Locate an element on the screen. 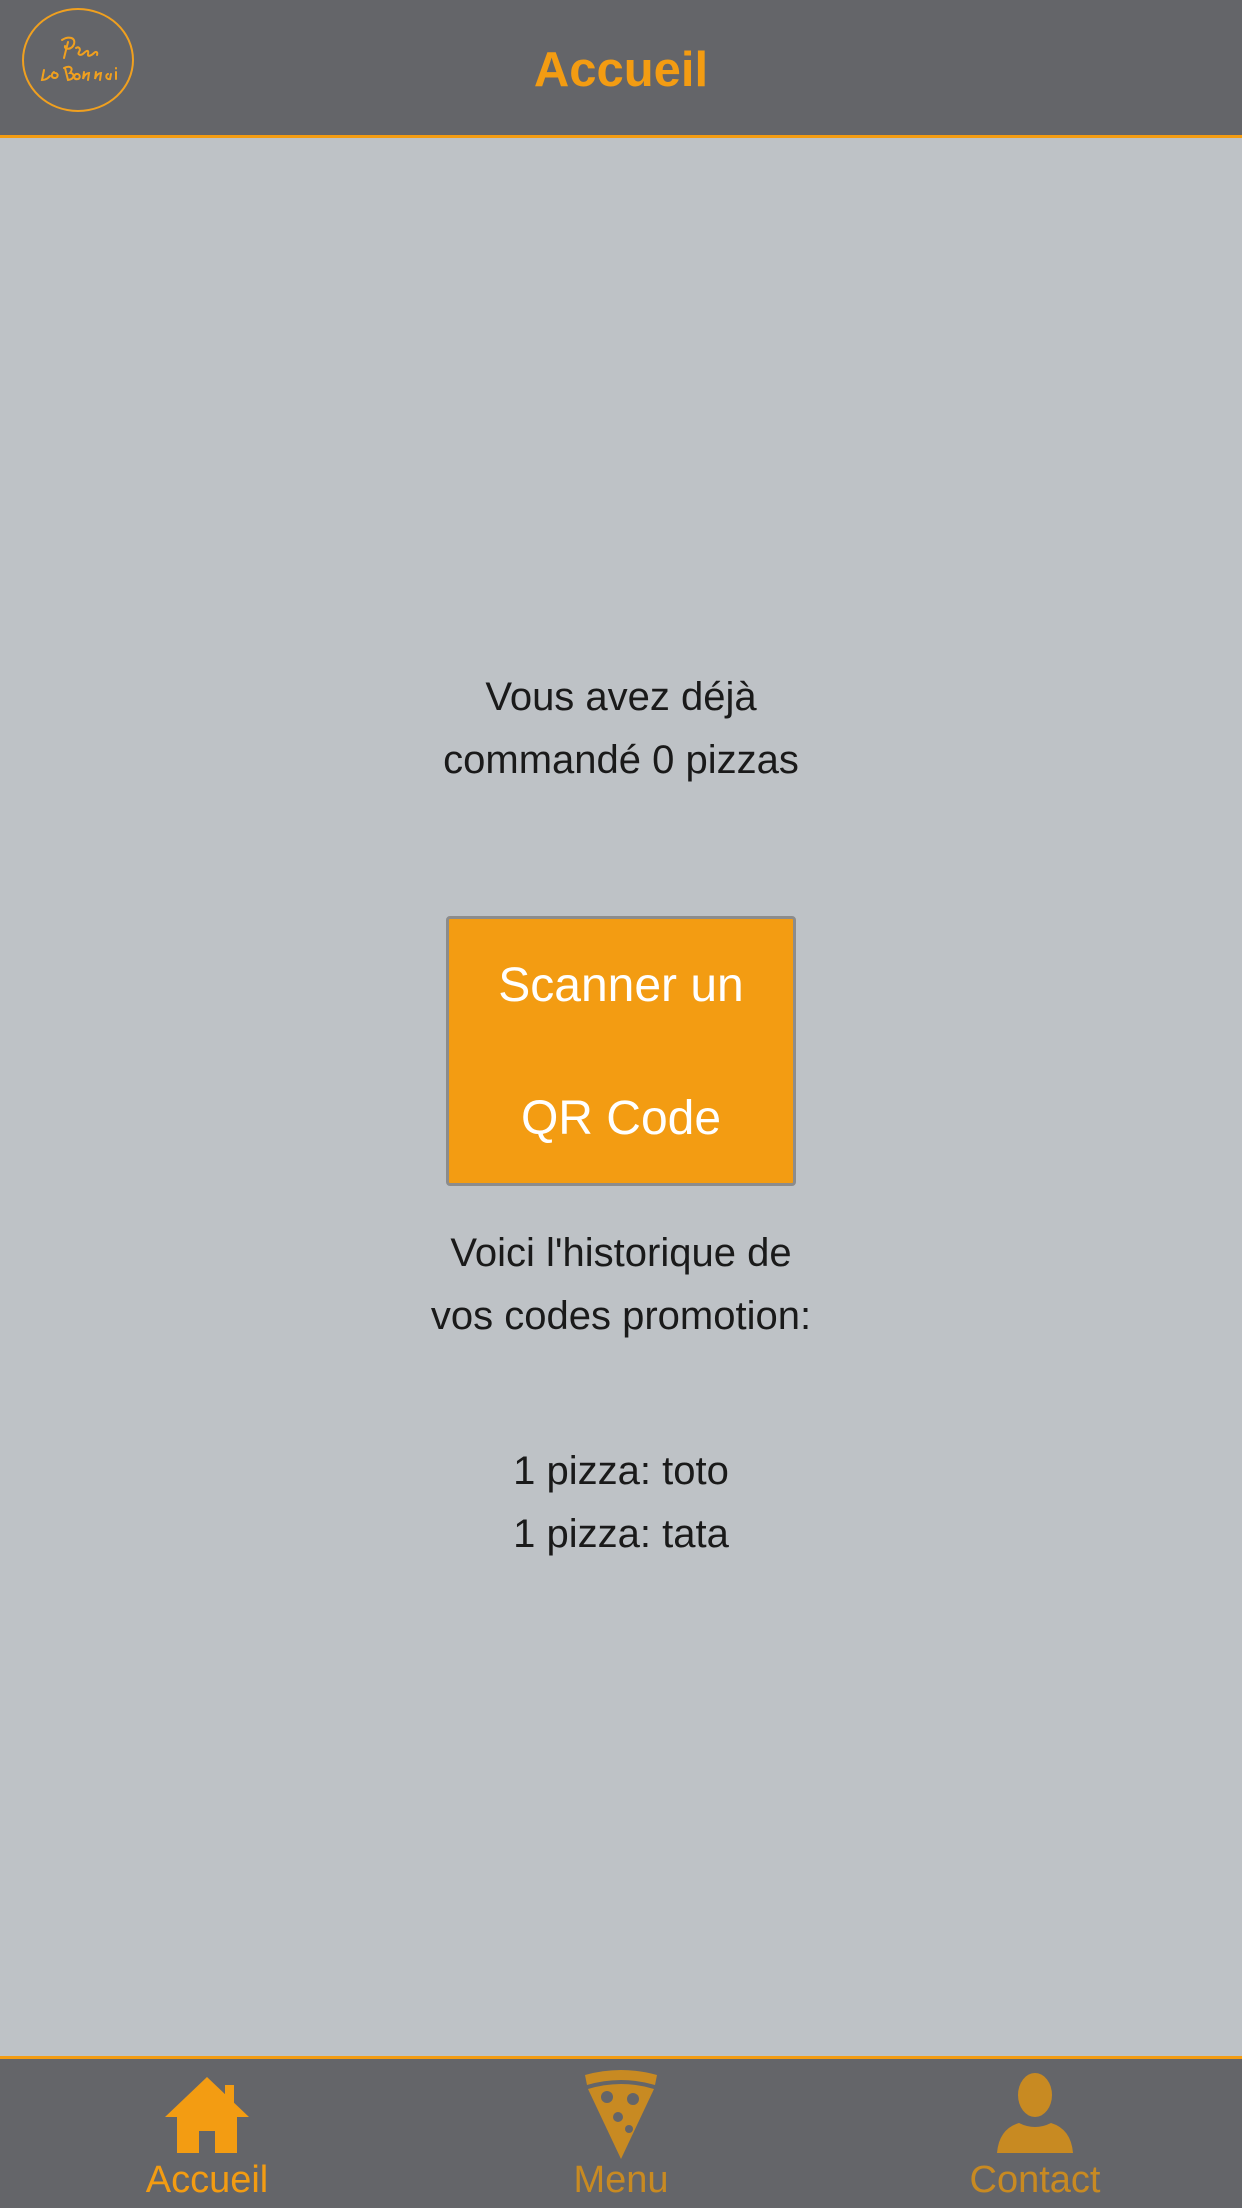 The width and height of the screenshot is (1242, 2208). tab-menu: Menu is located at coordinates (621, 2133).